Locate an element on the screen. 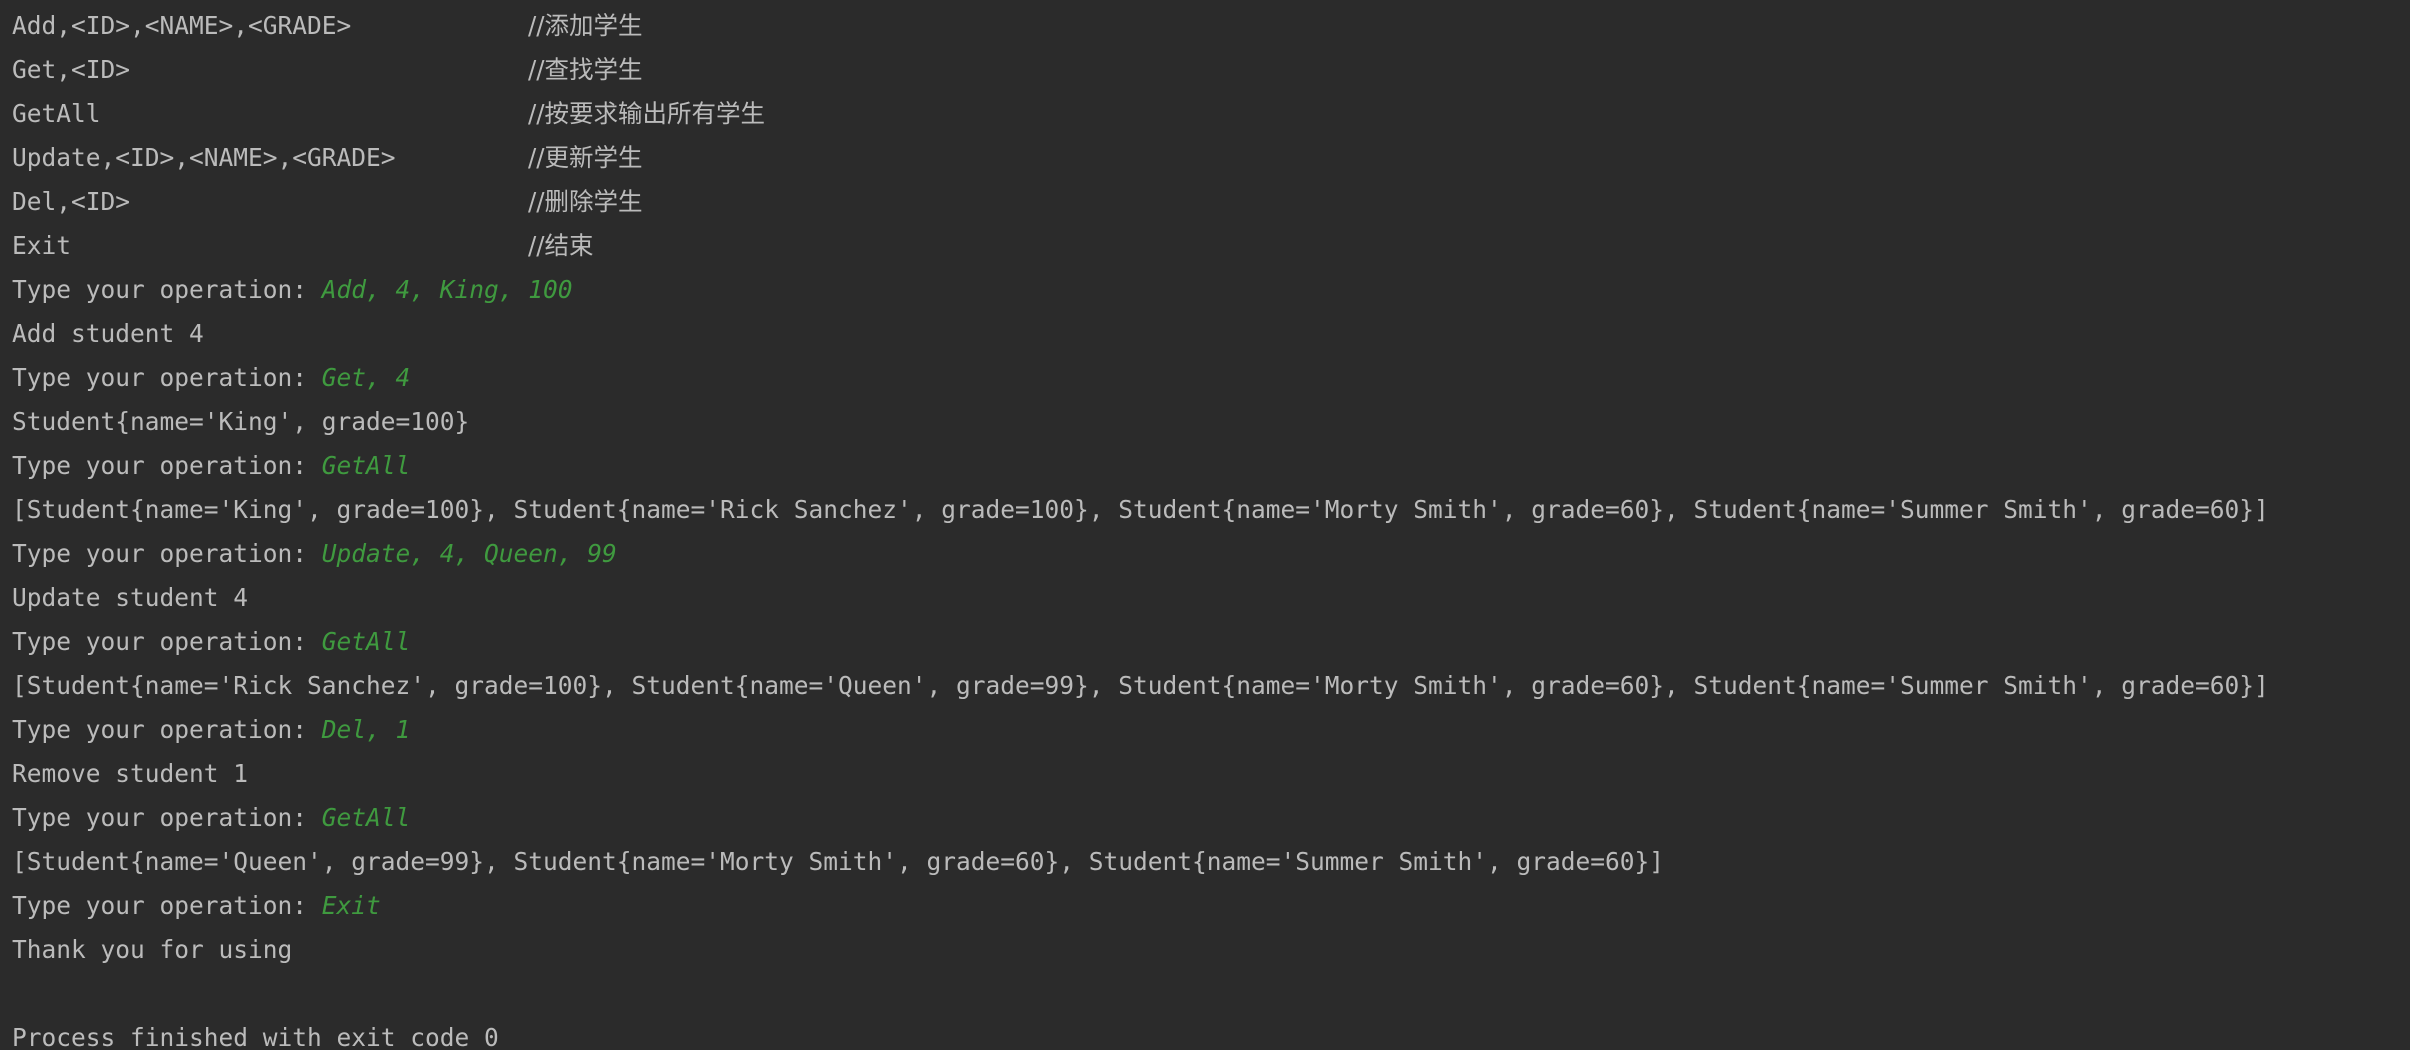 This screenshot has width=2410, height=1050. exit-message: Process finished with exit code 0 is located at coordinates (255, 1036).